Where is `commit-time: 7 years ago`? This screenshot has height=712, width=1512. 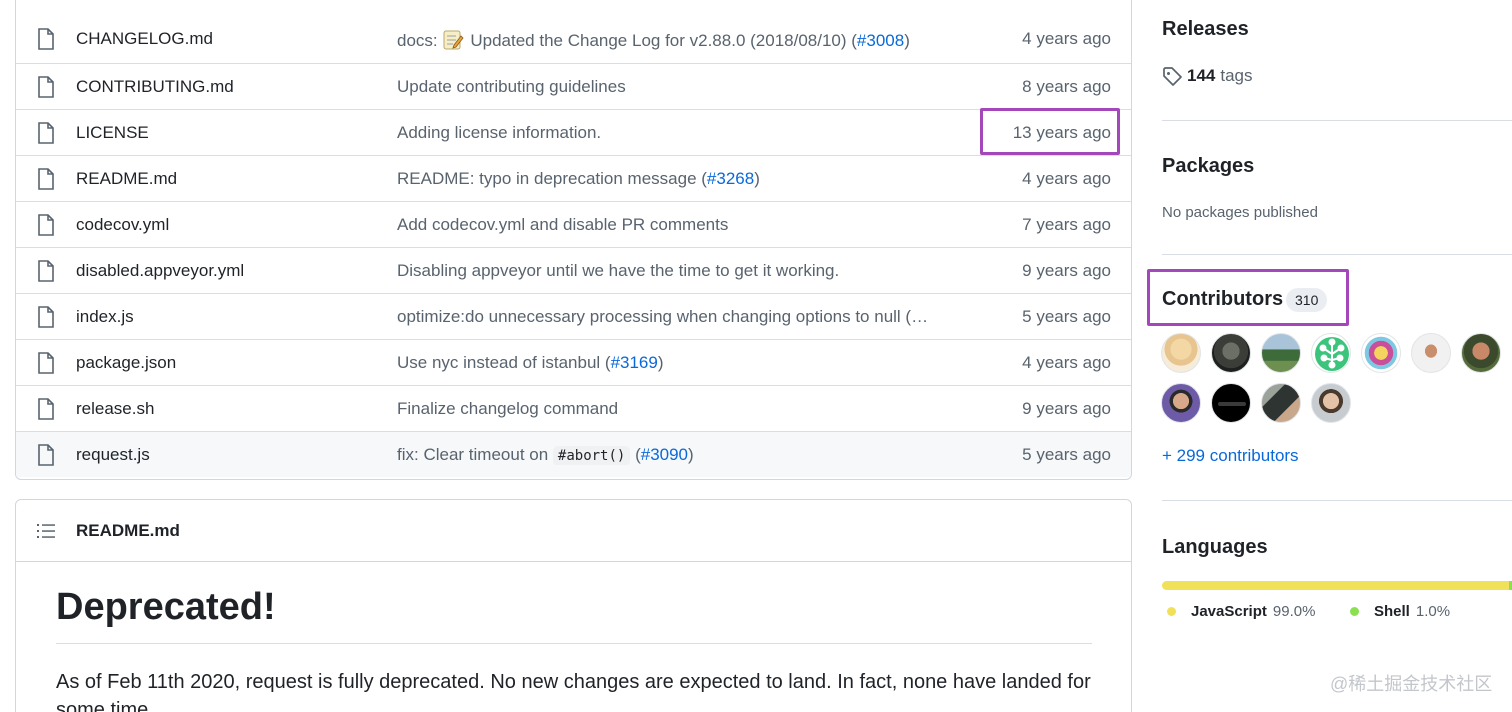 commit-time: 7 years ago is located at coordinates (1066, 224).